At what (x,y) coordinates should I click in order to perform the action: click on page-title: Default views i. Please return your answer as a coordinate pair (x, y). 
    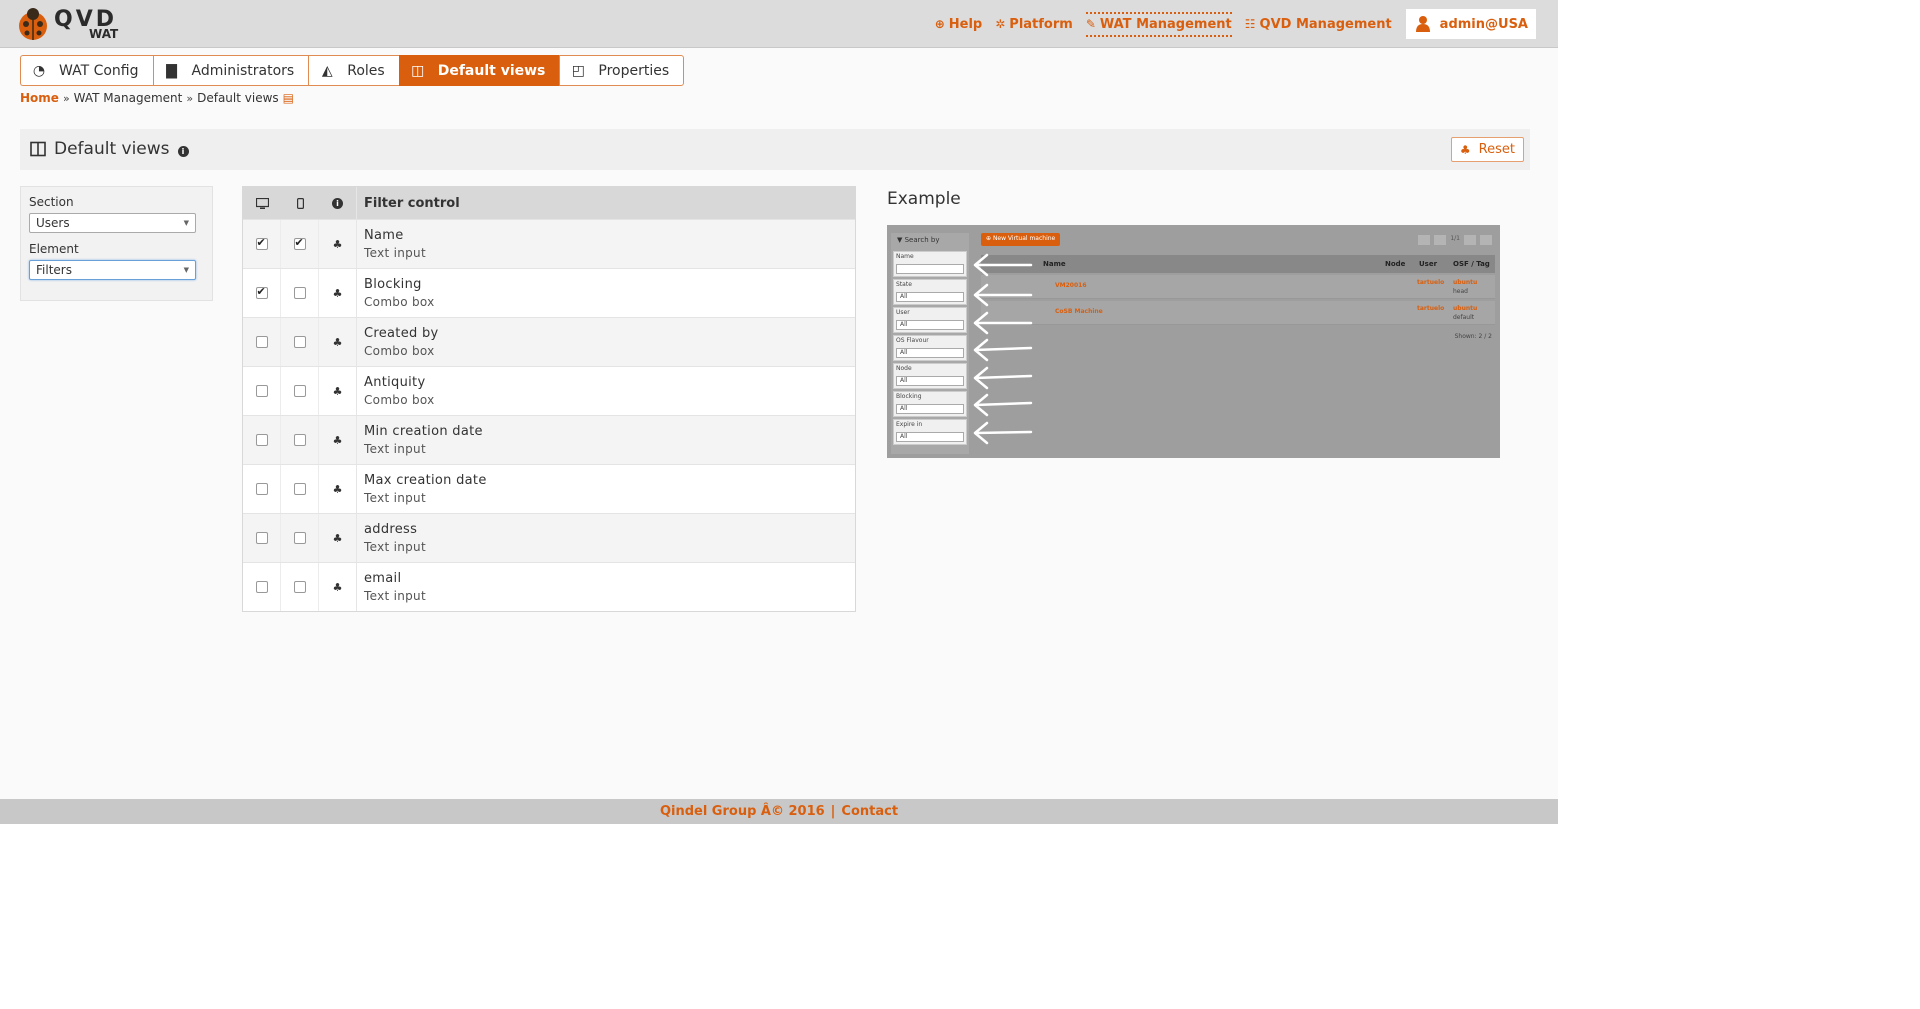
    Looking at the image, I should click on (109, 149).